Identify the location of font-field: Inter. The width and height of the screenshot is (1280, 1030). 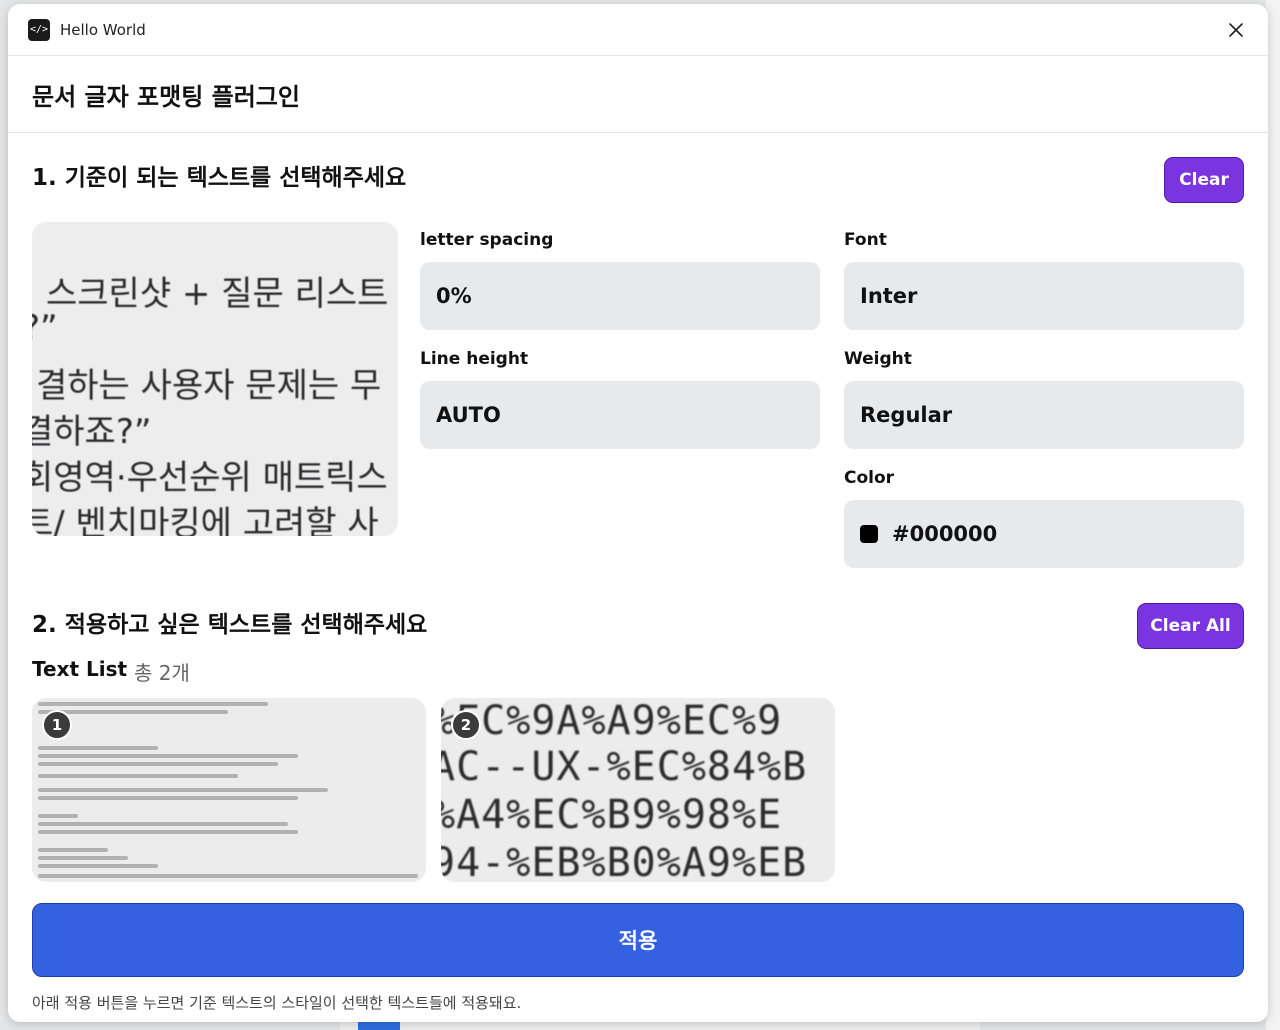
(1044, 296).